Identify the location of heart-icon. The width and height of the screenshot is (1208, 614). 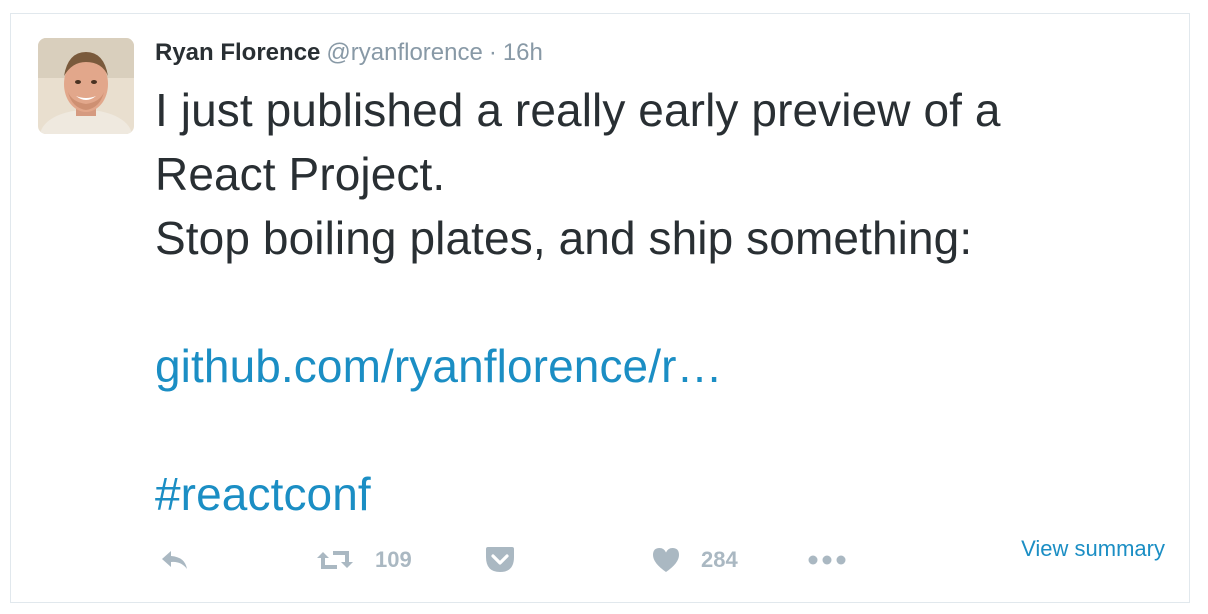
(666, 560).